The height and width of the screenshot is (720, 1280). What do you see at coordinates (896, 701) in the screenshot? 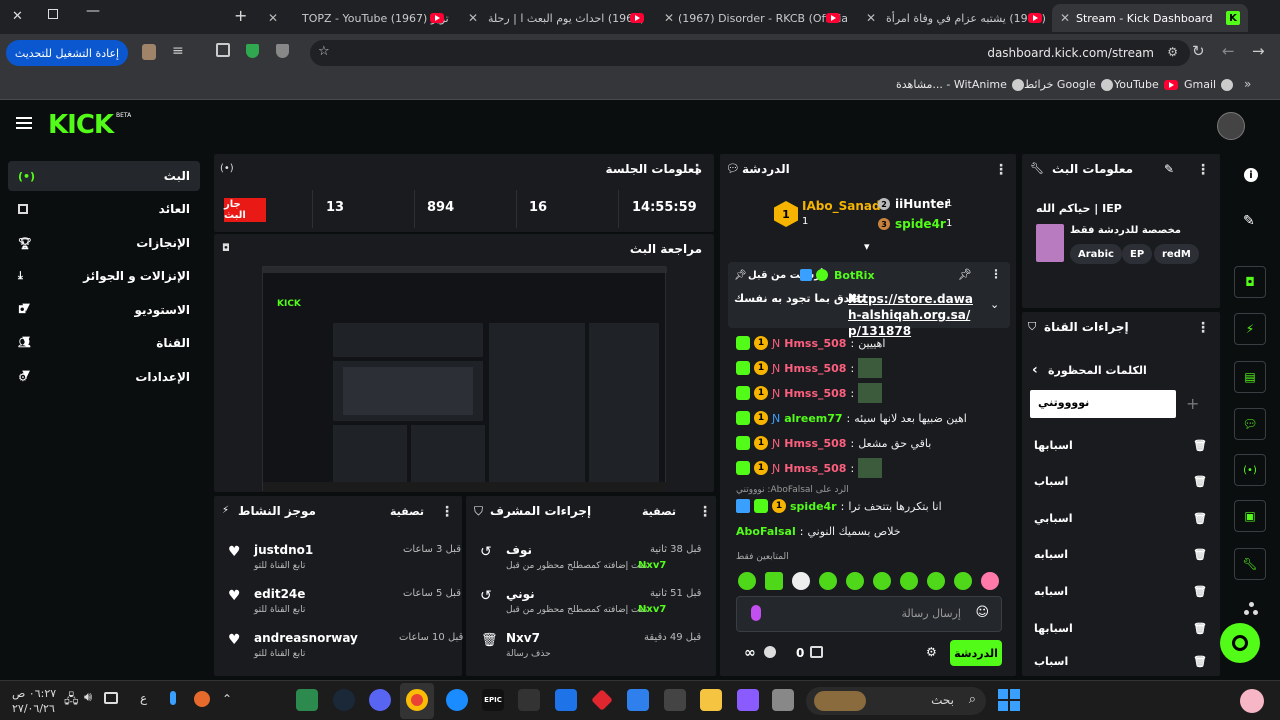
I see `taskbar-search: بحث ⌕` at bounding box center [896, 701].